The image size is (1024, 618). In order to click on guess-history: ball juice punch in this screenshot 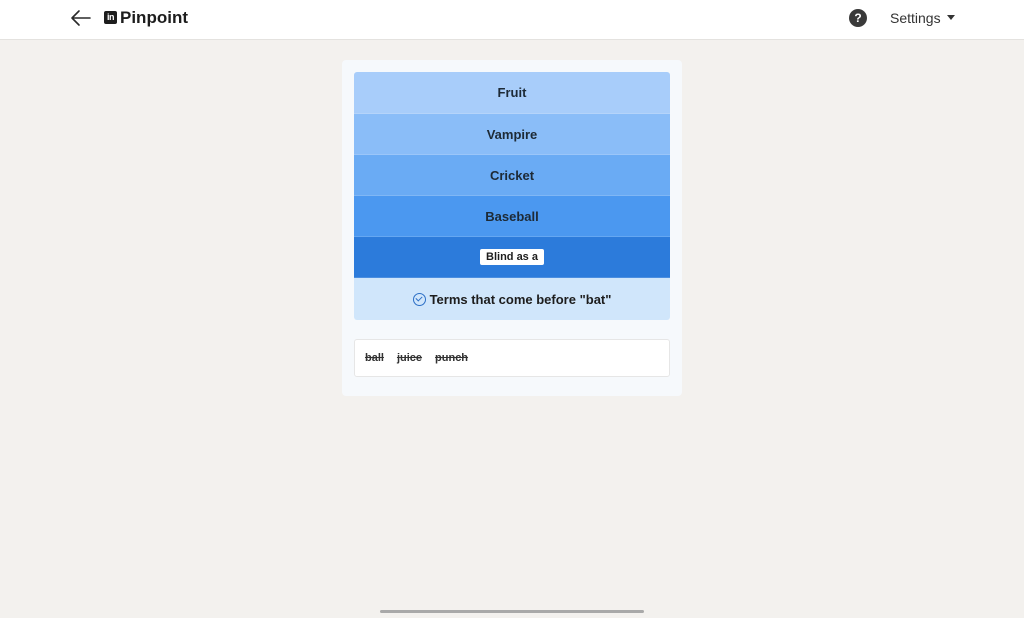, I will do `click(512, 358)`.